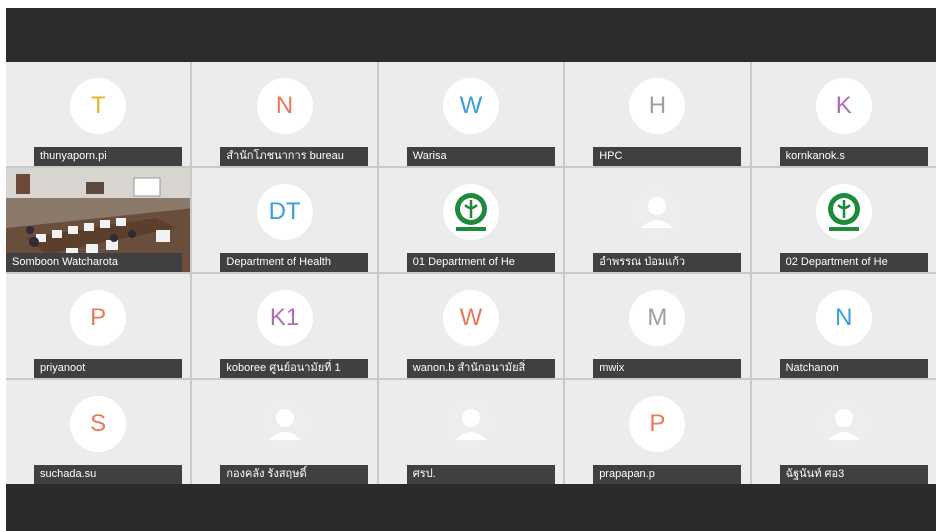 The width and height of the screenshot is (936, 531). I want to click on participant-name: ฉัฐนันท์ ศอ3, so click(853, 474).